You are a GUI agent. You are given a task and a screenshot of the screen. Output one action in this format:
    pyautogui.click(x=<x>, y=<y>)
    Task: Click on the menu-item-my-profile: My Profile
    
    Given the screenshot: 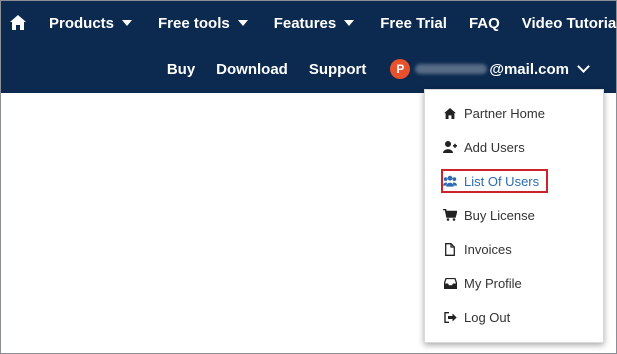 What is the action you would take?
    pyautogui.click(x=482, y=283)
    